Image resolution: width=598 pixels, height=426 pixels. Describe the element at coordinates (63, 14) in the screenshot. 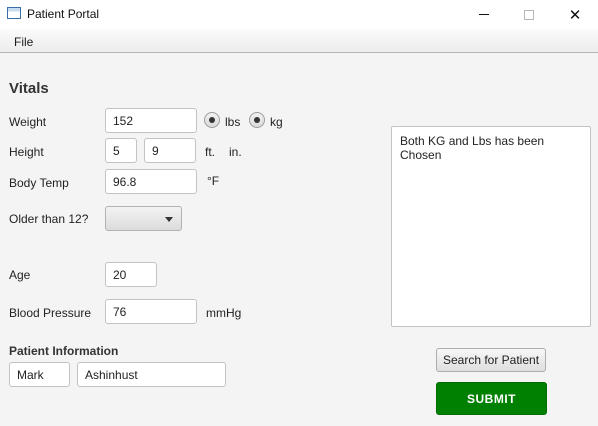

I see `window-title: Patient Portal` at that location.